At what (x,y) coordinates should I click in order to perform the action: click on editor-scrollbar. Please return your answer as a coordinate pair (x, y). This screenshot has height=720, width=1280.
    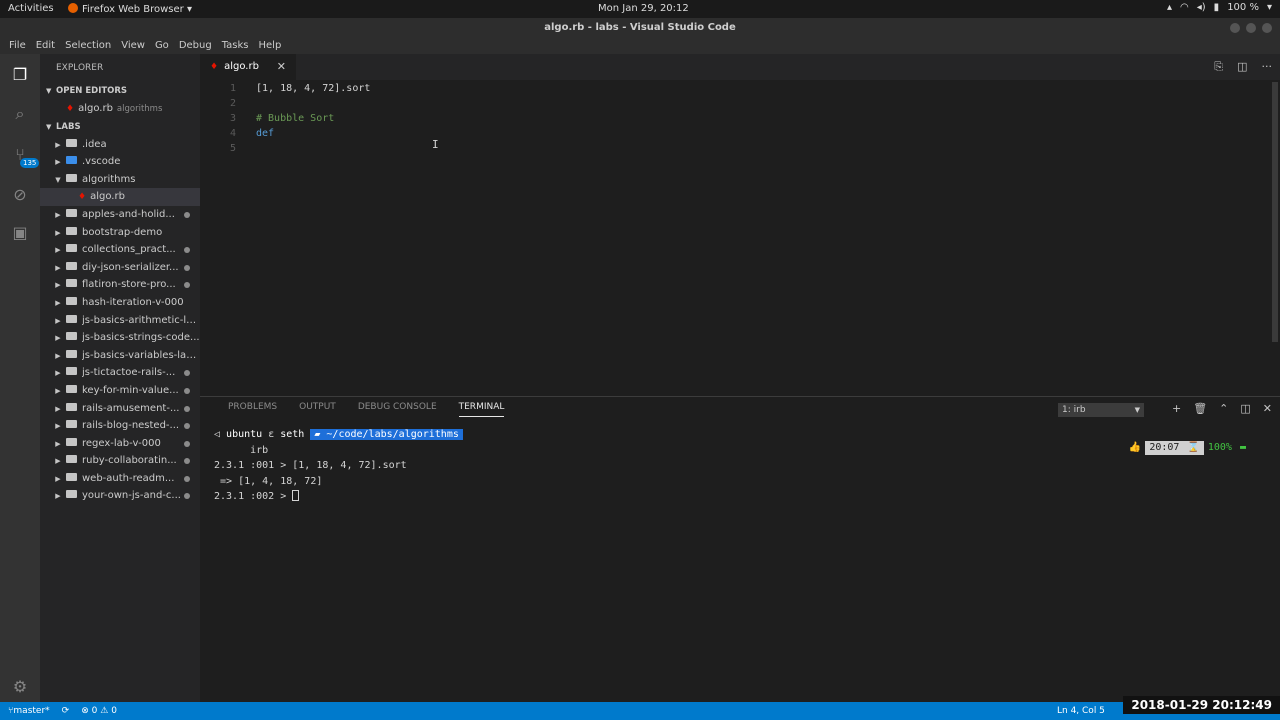
    Looking at the image, I should click on (1275, 236).